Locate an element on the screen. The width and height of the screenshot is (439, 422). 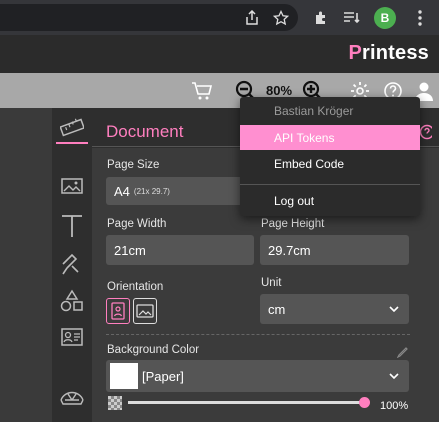
unit-select: cm is located at coordinates (334, 309).